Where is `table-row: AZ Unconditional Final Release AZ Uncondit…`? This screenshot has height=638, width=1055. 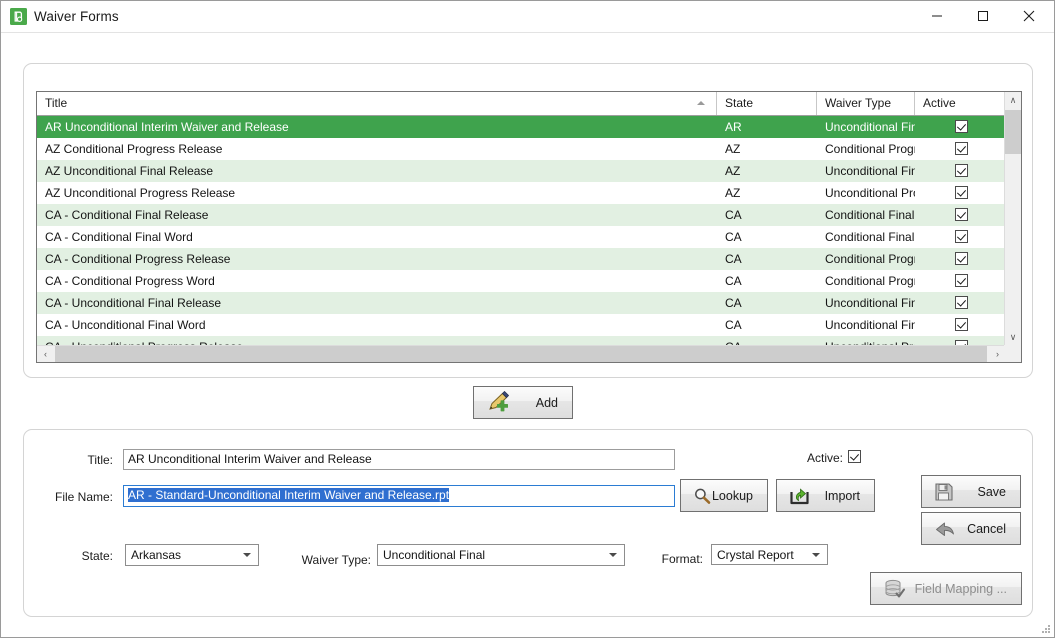
table-row: AZ Unconditional Final Release AZ Uncondit… is located at coordinates (521, 171).